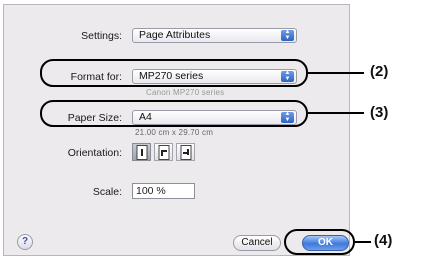 The width and height of the screenshot is (430, 261). I want to click on landscape-right-icon, so click(186, 152).